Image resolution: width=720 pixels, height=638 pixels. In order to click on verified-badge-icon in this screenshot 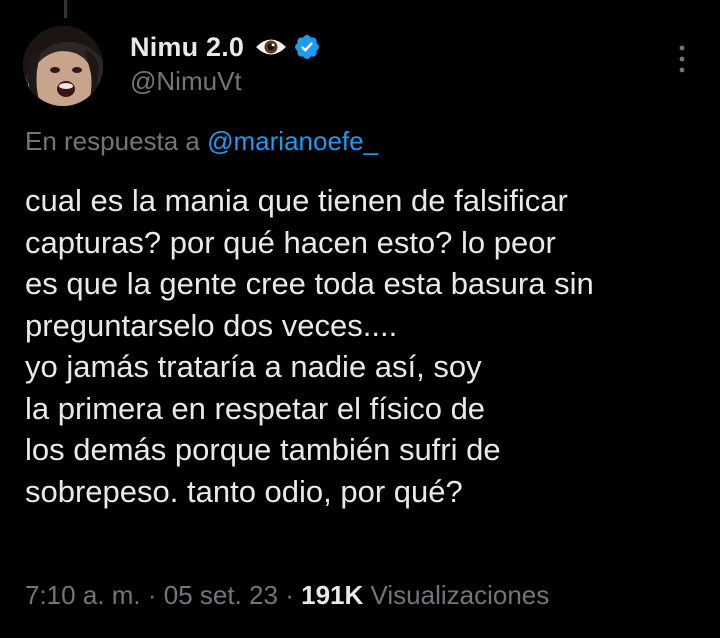, I will do `click(307, 47)`.